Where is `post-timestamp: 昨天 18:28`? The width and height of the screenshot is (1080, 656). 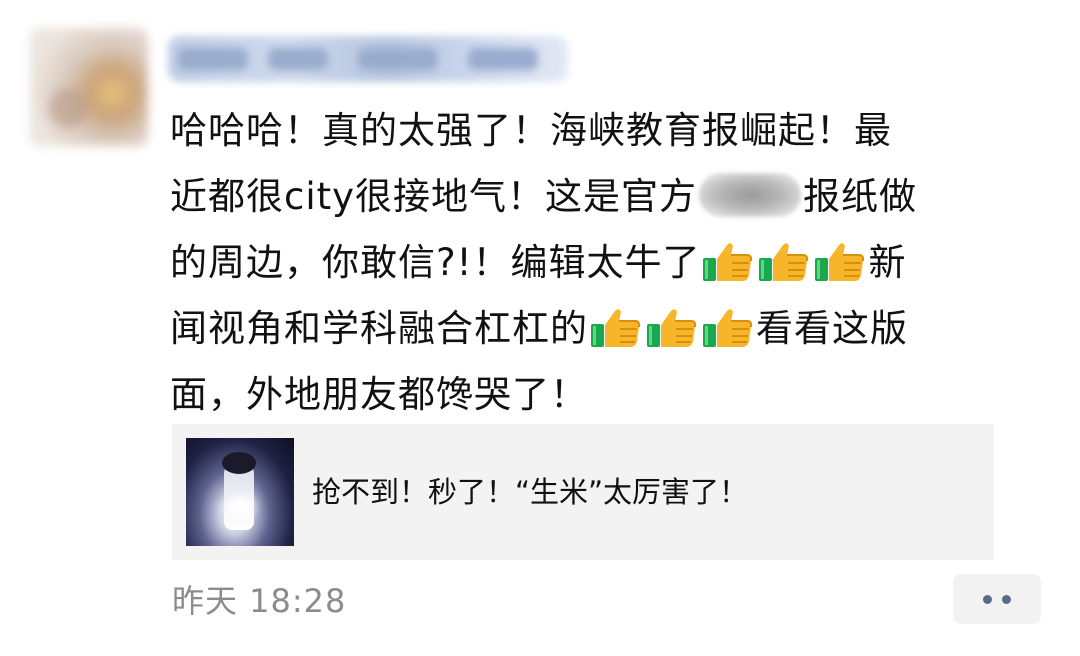
post-timestamp: 昨天 18:28 is located at coordinates (259, 601).